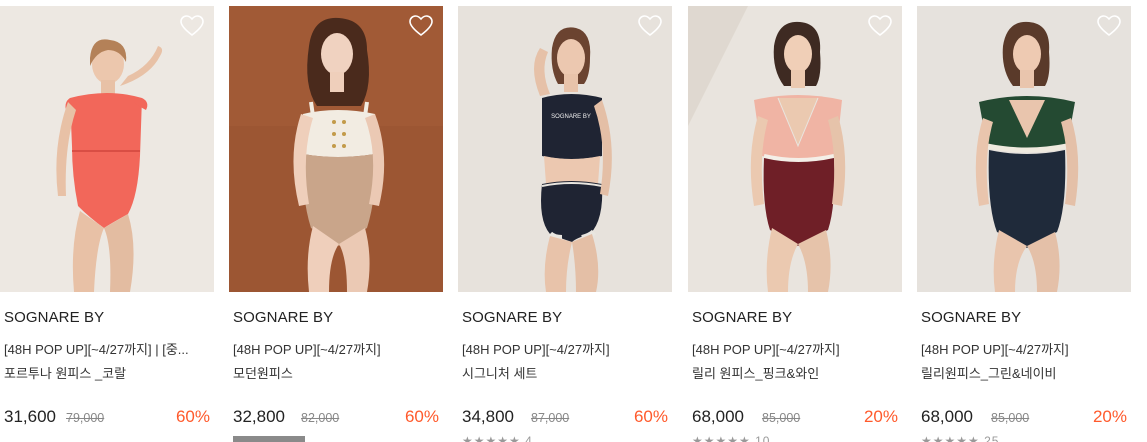 Image resolution: width=1147 pixels, height=442 pixels. Describe the element at coordinates (320, 418) in the screenshot. I see `product-original-price: 82,000` at that location.